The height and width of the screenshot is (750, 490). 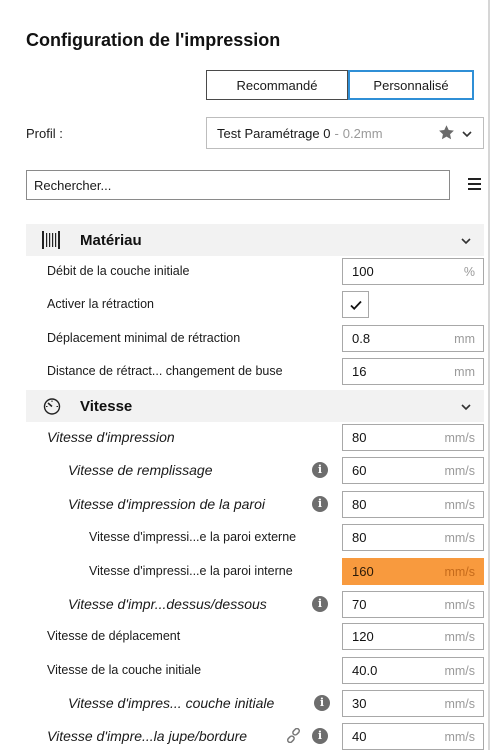 What do you see at coordinates (245, 271) in the screenshot?
I see `setting-row: Débit de la couche initiale 100 %` at bounding box center [245, 271].